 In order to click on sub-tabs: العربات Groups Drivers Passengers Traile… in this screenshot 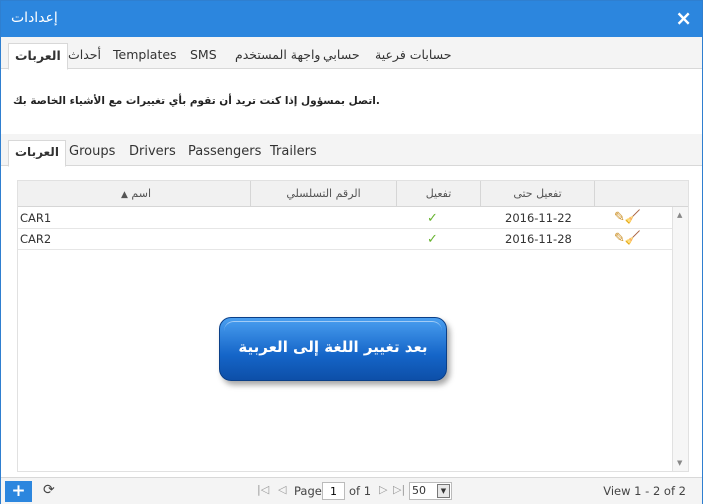, I will do `click(351, 150)`.